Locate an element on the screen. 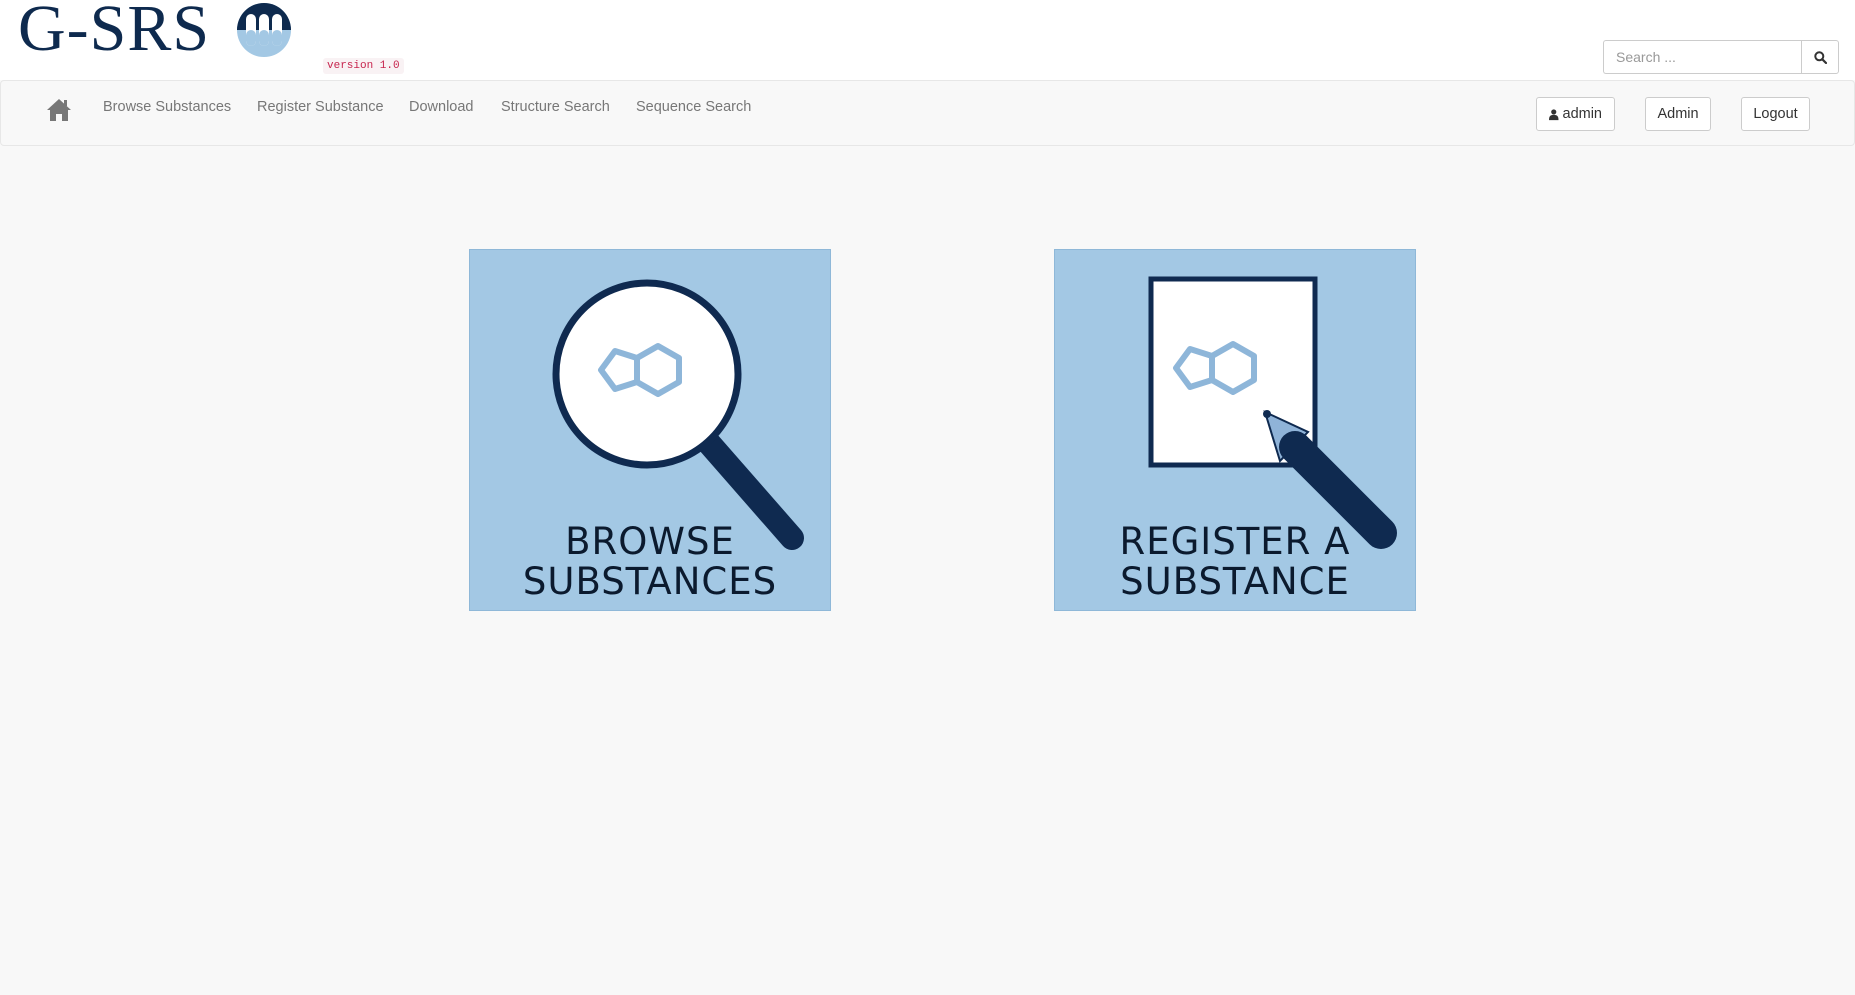  nav-structure-search: Structure Search is located at coordinates (555, 107).